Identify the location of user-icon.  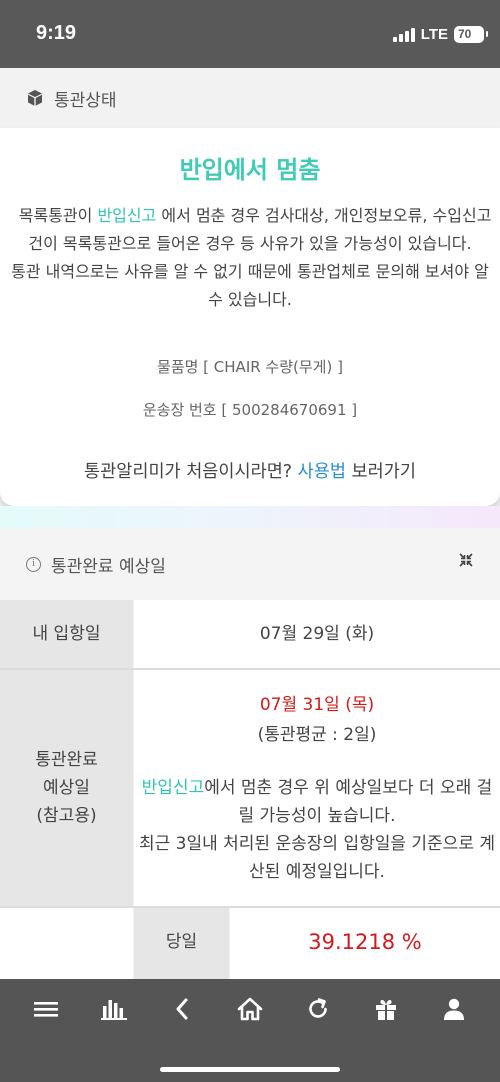
(454, 1009).